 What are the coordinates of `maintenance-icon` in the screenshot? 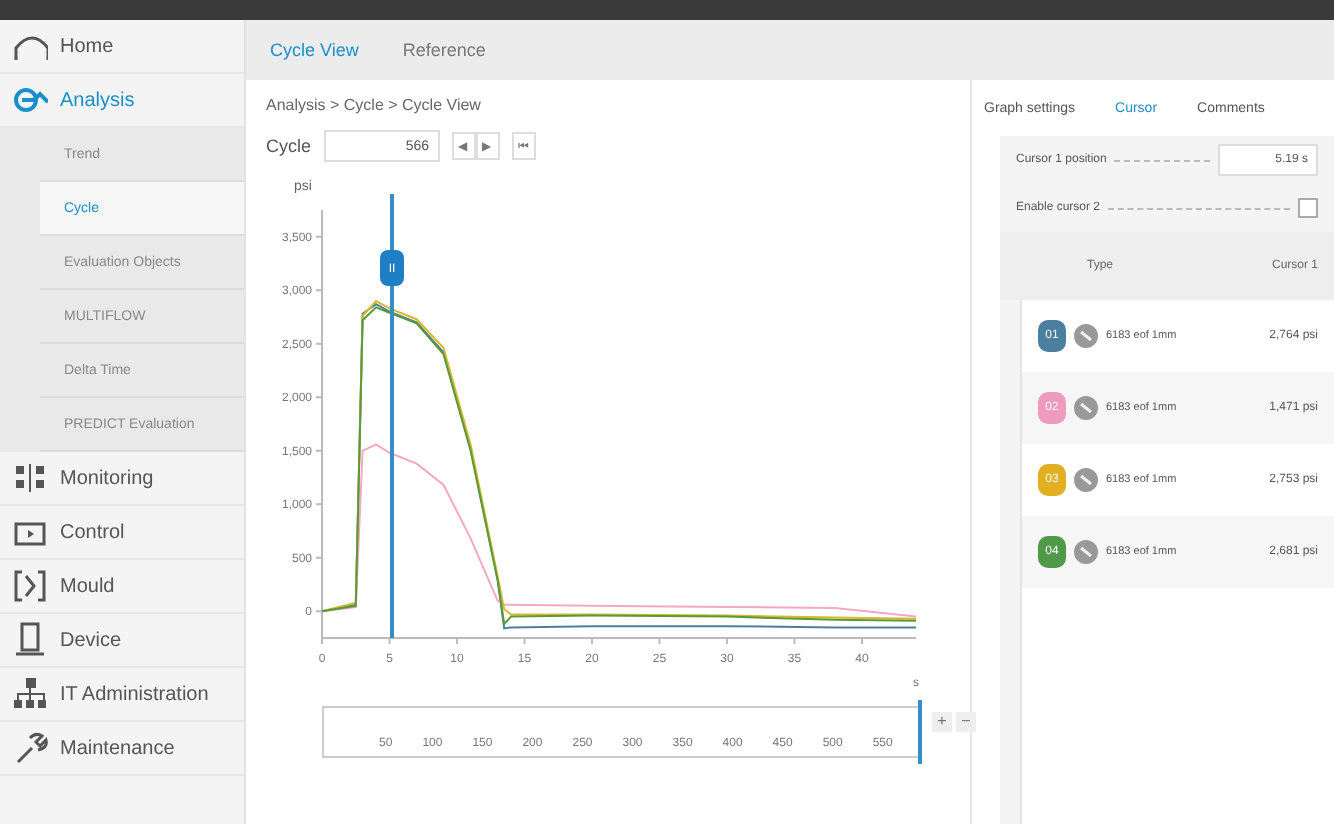 It's located at (30, 748).